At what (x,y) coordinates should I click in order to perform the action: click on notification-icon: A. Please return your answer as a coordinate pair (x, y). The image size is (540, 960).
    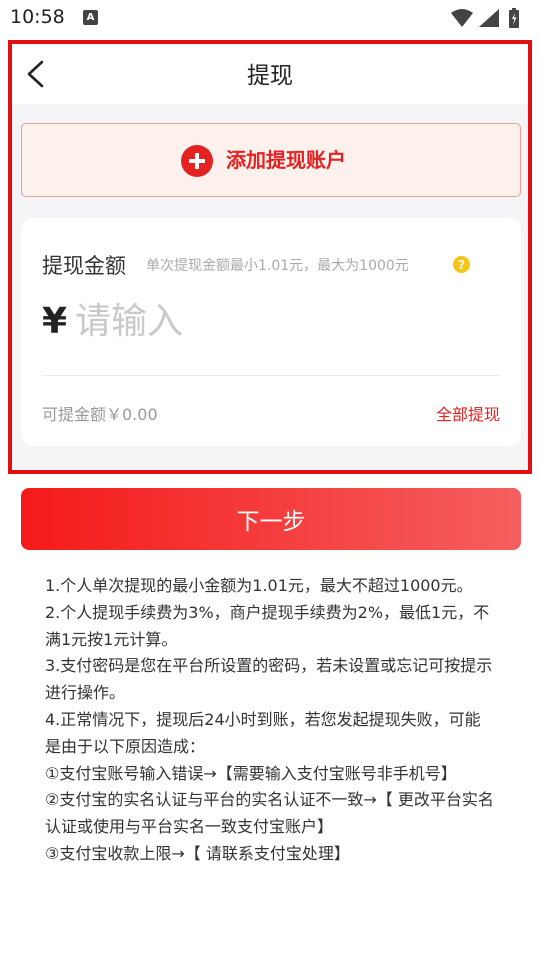
    Looking at the image, I should click on (90, 17).